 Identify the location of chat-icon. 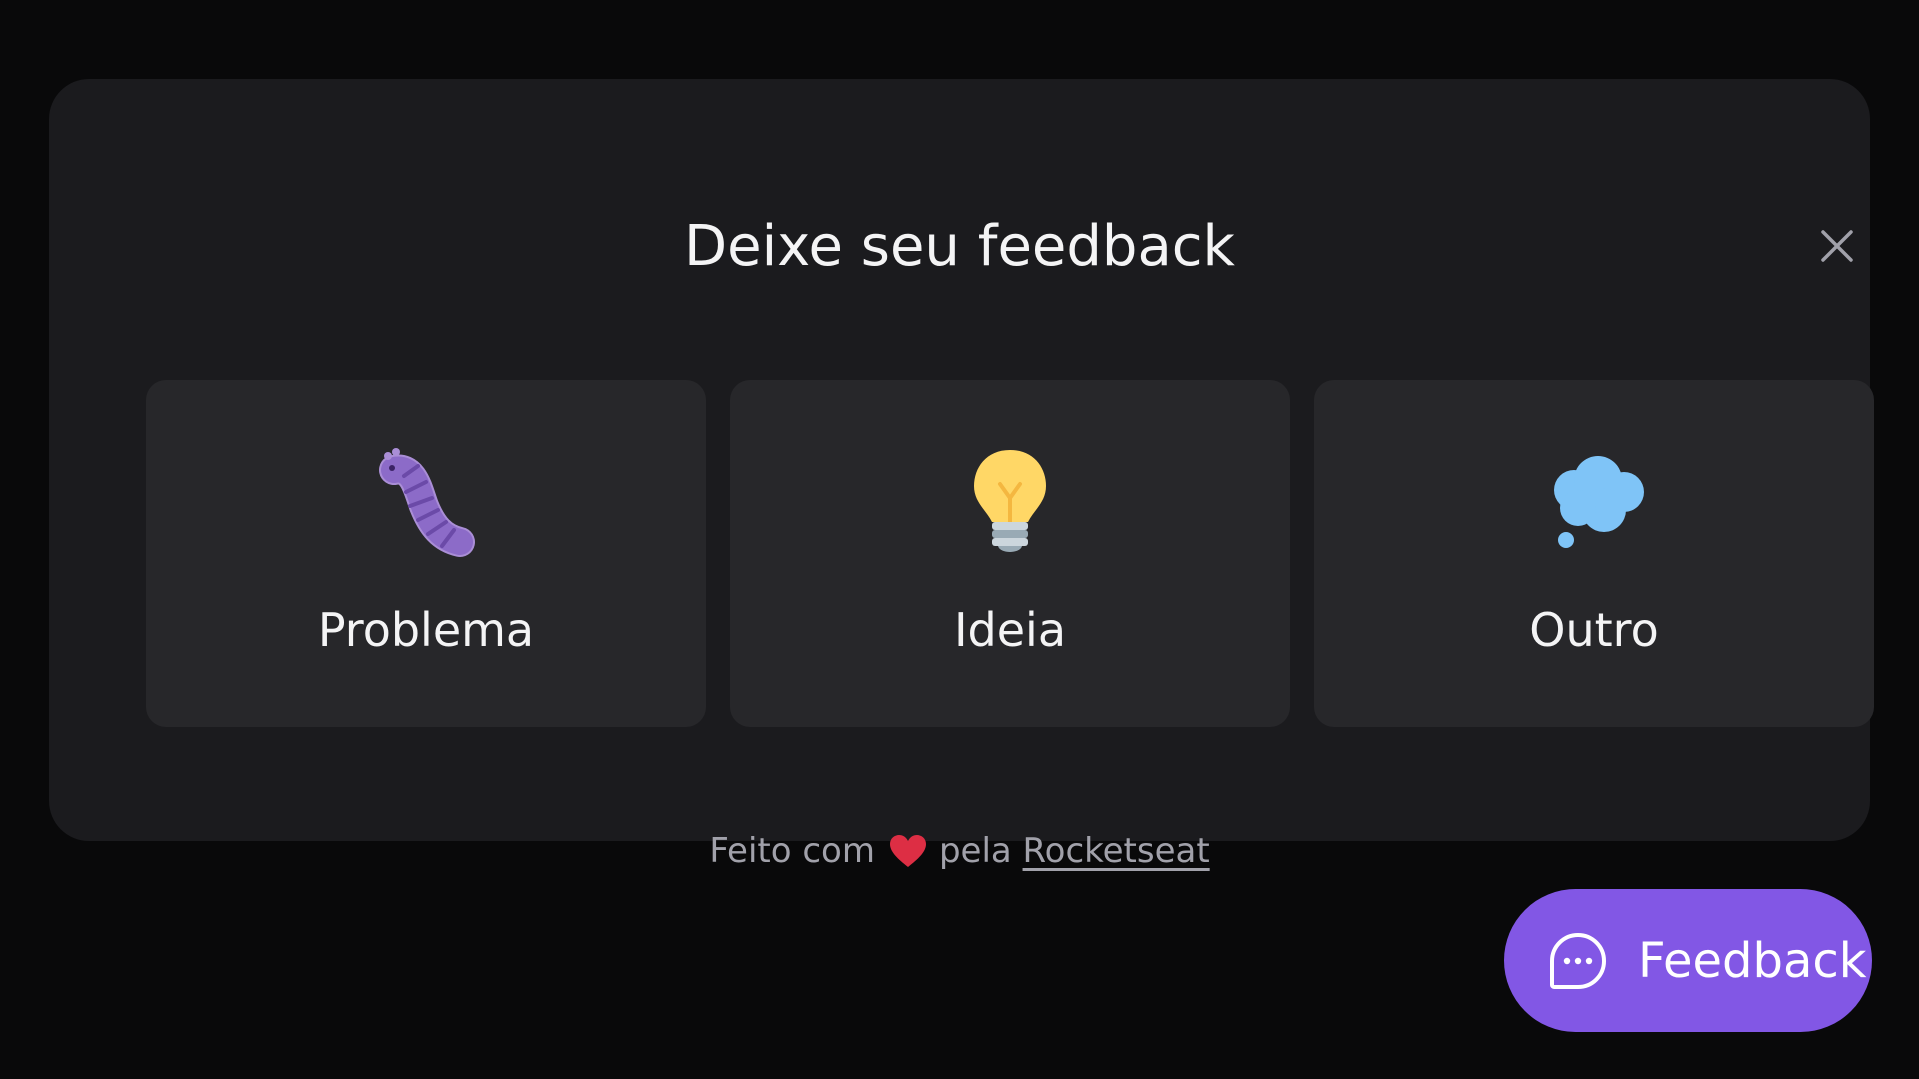
(1578, 960).